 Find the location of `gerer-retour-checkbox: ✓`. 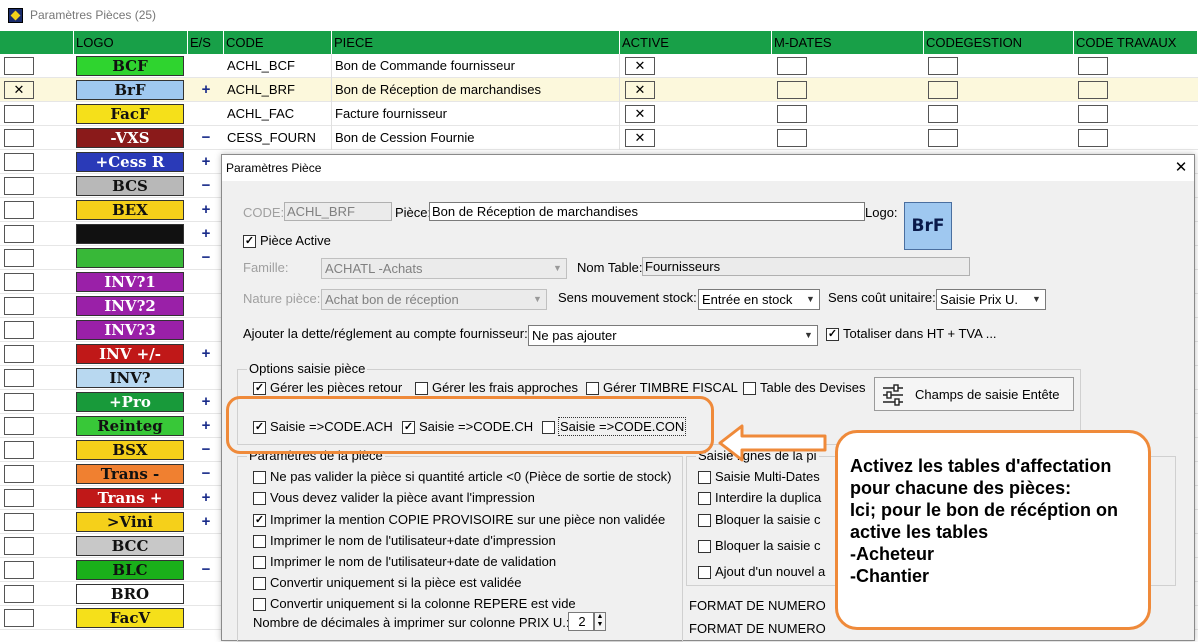

gerer-retour-checkbox: ✓ is located at coordinates (259, 388).